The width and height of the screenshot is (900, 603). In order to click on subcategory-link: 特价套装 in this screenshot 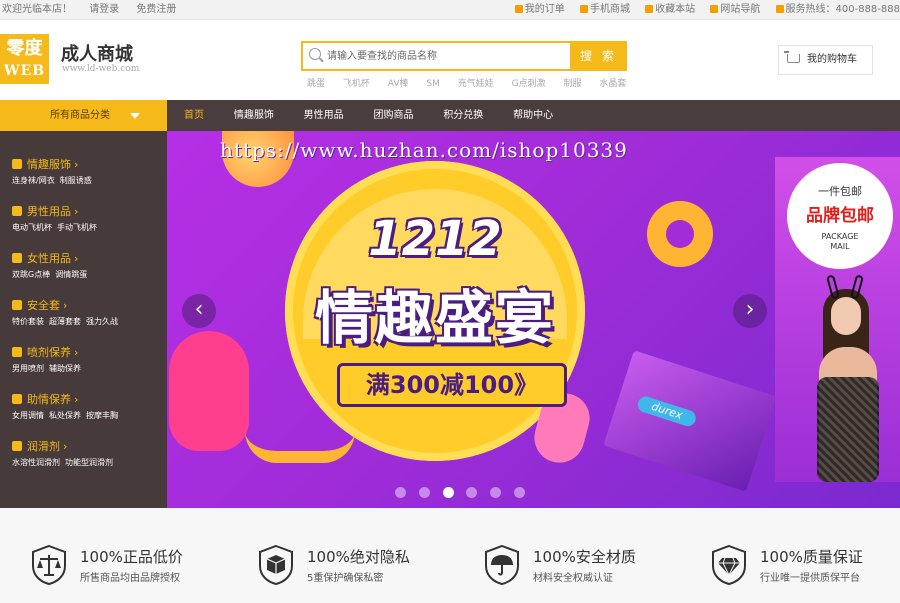, I will do `click(28, 321)`.